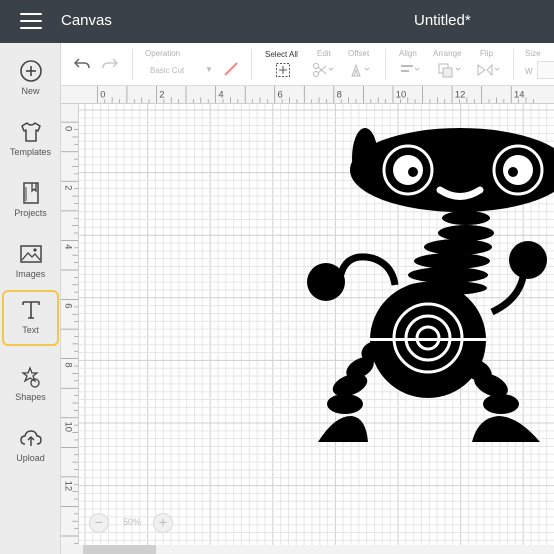 This screenshot has width=554, height=554. Describe the element at coordinates (324, 53) in the screenshot. I see `edit-label: Edit` at that location.